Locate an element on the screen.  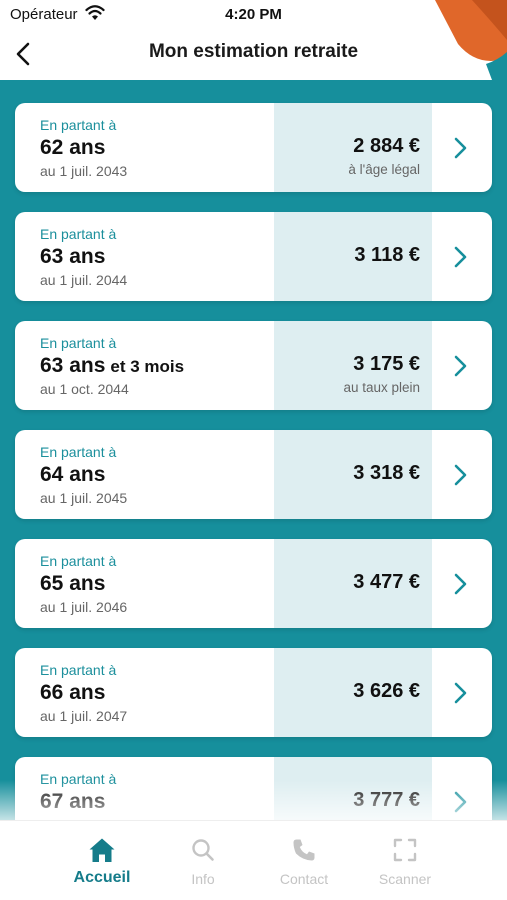
card-amount: 2 884 € is located at coordinates (386, 146).